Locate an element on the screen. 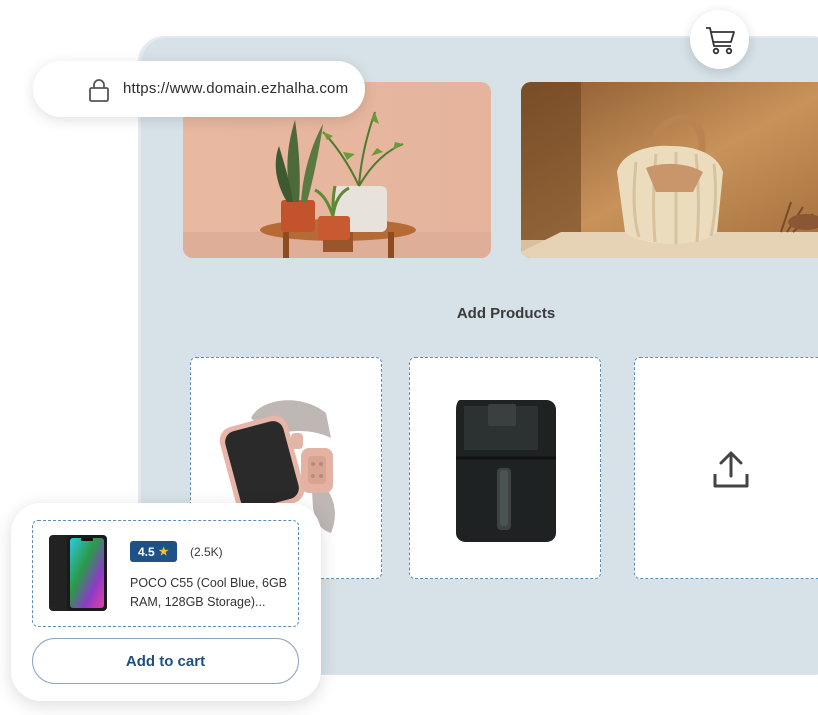  browser-url-bar: https://www.domain.ezhalha.com is located at coordinates (199, 89).